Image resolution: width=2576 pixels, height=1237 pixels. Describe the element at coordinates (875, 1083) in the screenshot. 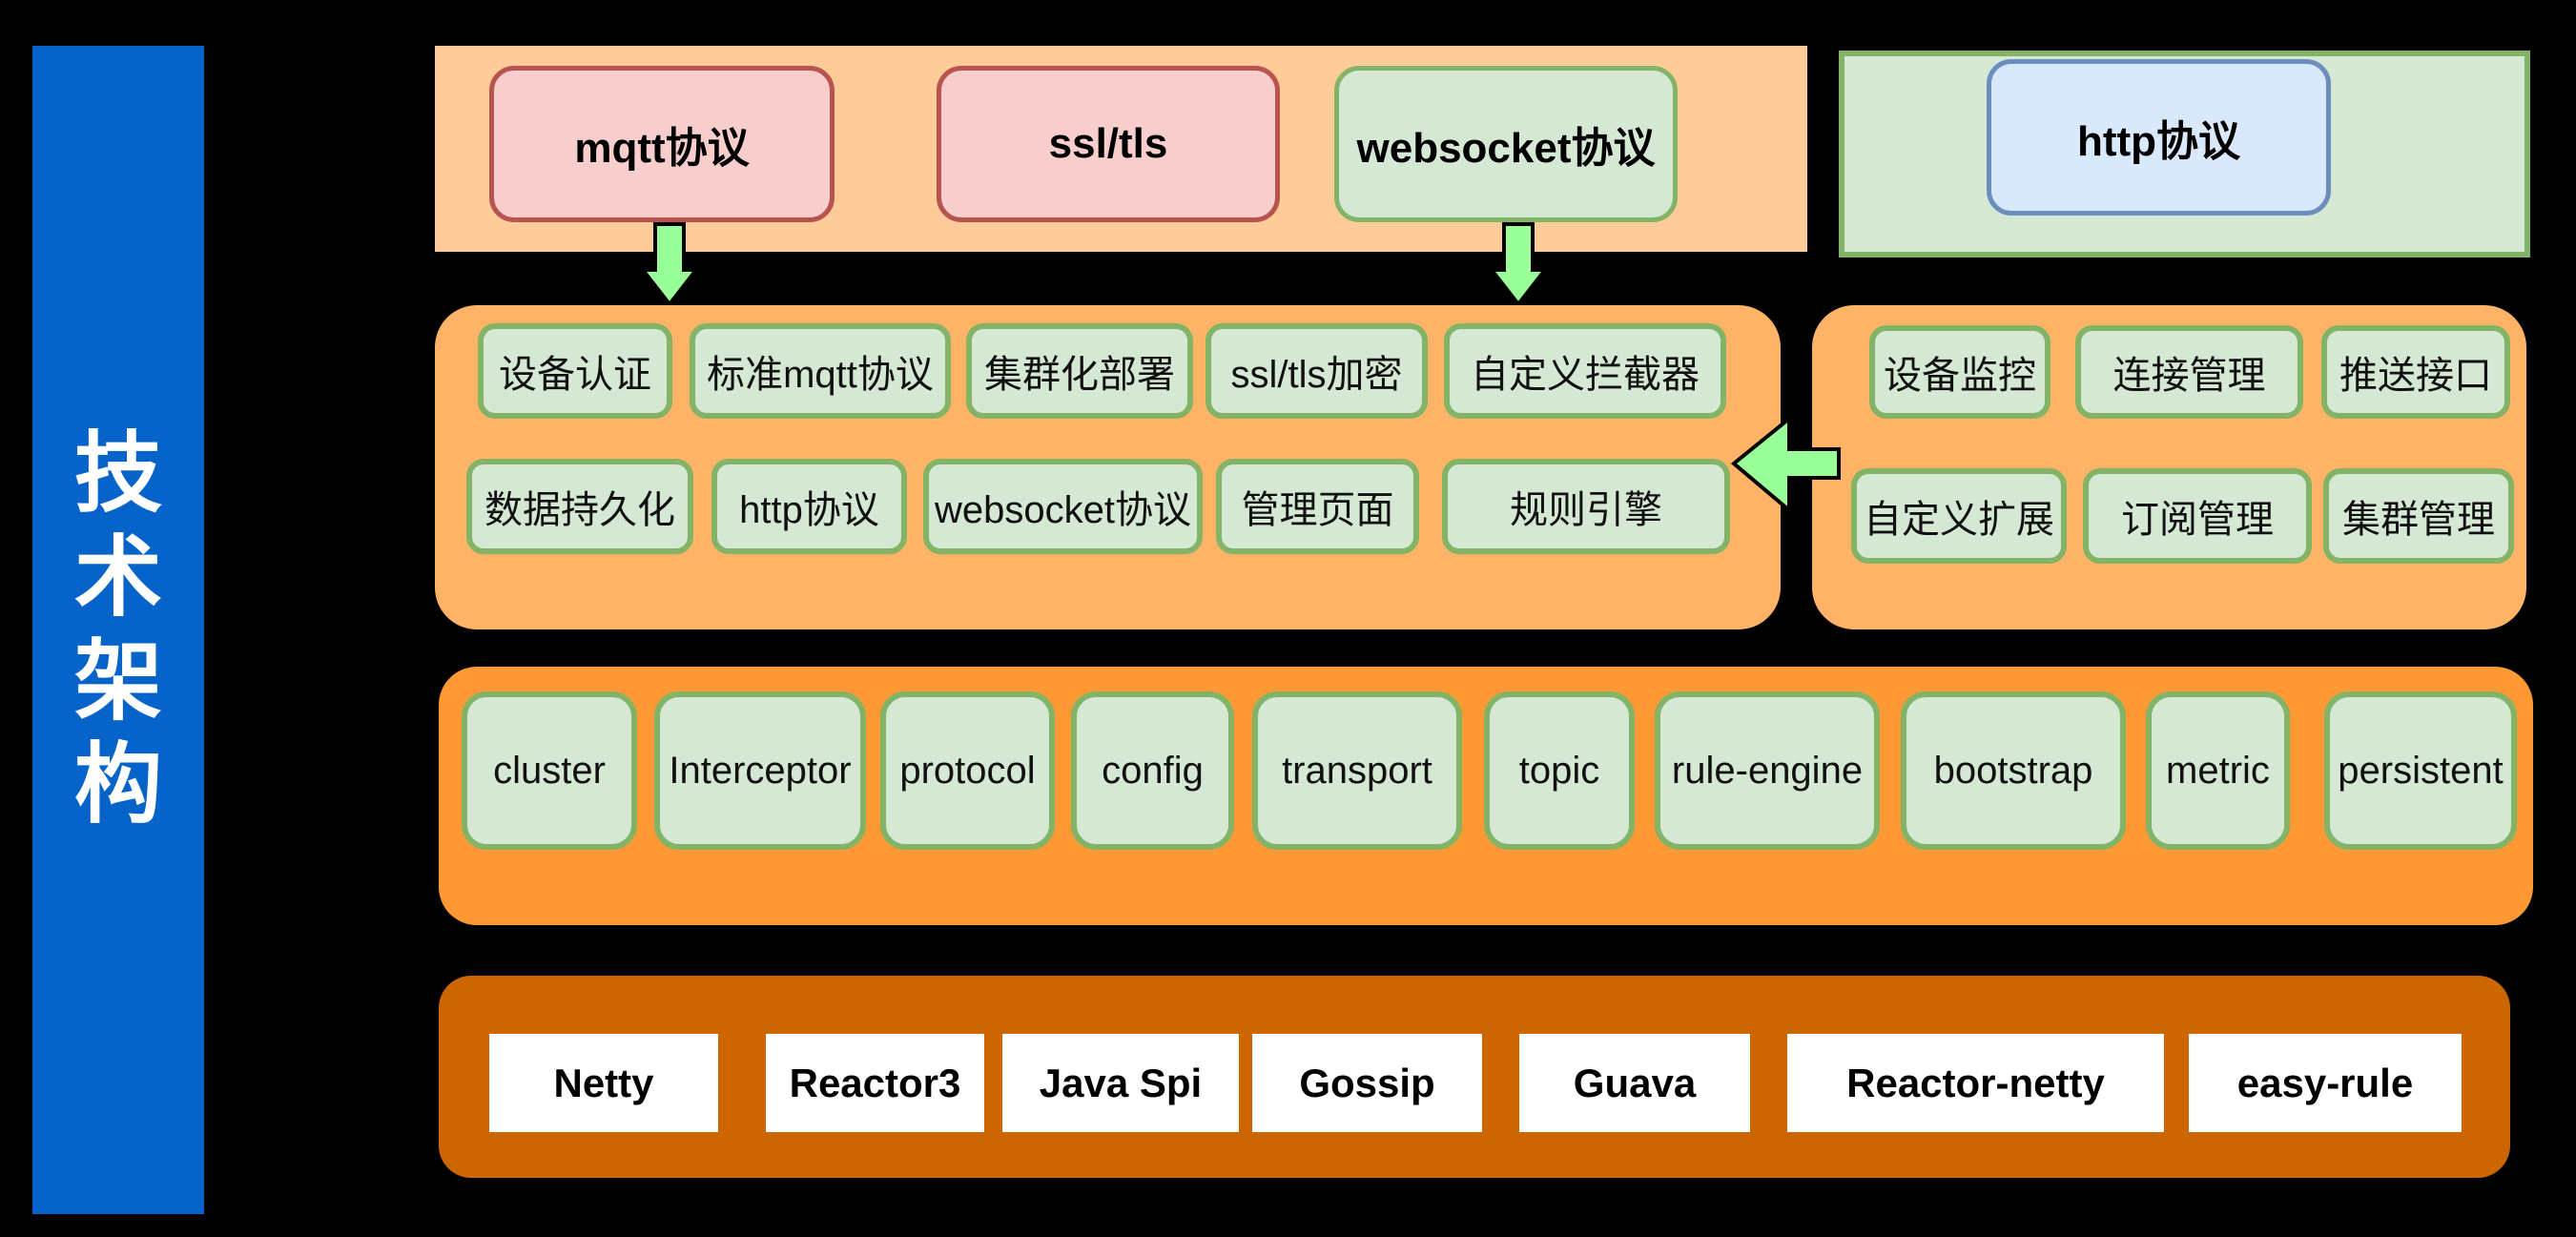

I see `library-box: Reactor3` at that location.